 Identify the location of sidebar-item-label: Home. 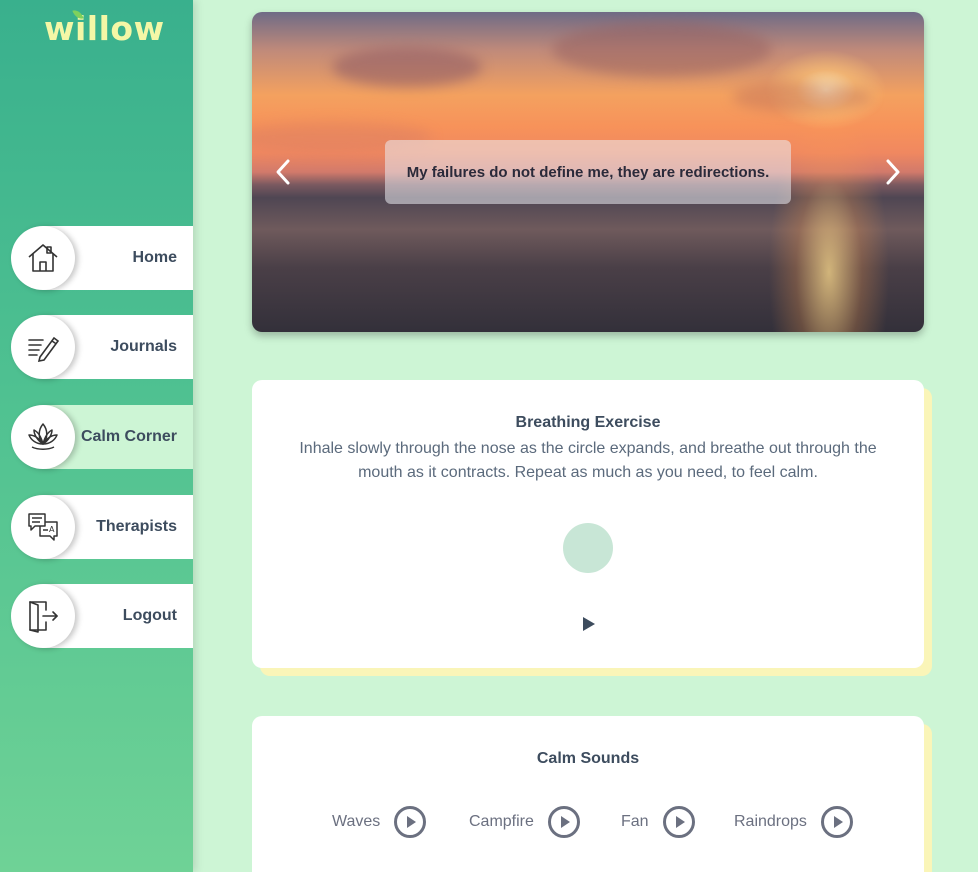
(154, 257).